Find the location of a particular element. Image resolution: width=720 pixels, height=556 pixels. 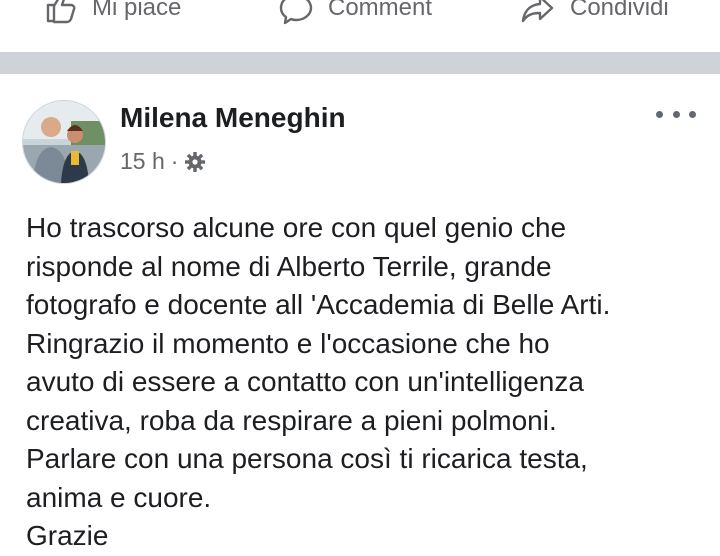

post-meta: 15 h · is located at coordinates (163, 161).